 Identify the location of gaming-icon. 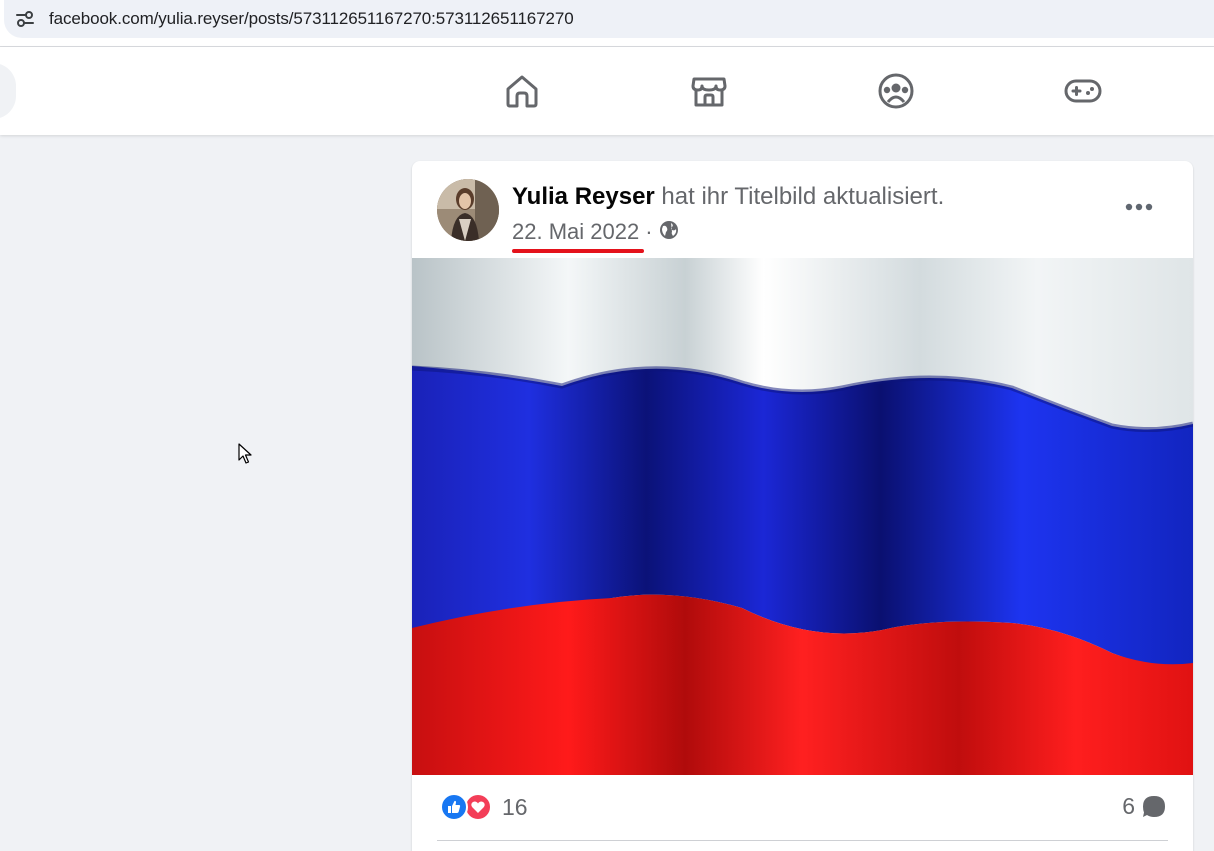
(1083, 91).